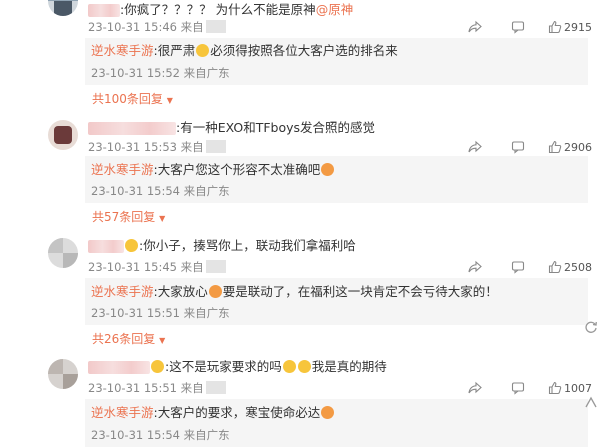 This screenshot has height=447, width=600. I want to click on comment-time: 23-10-31 15:46, so click(132, 27).